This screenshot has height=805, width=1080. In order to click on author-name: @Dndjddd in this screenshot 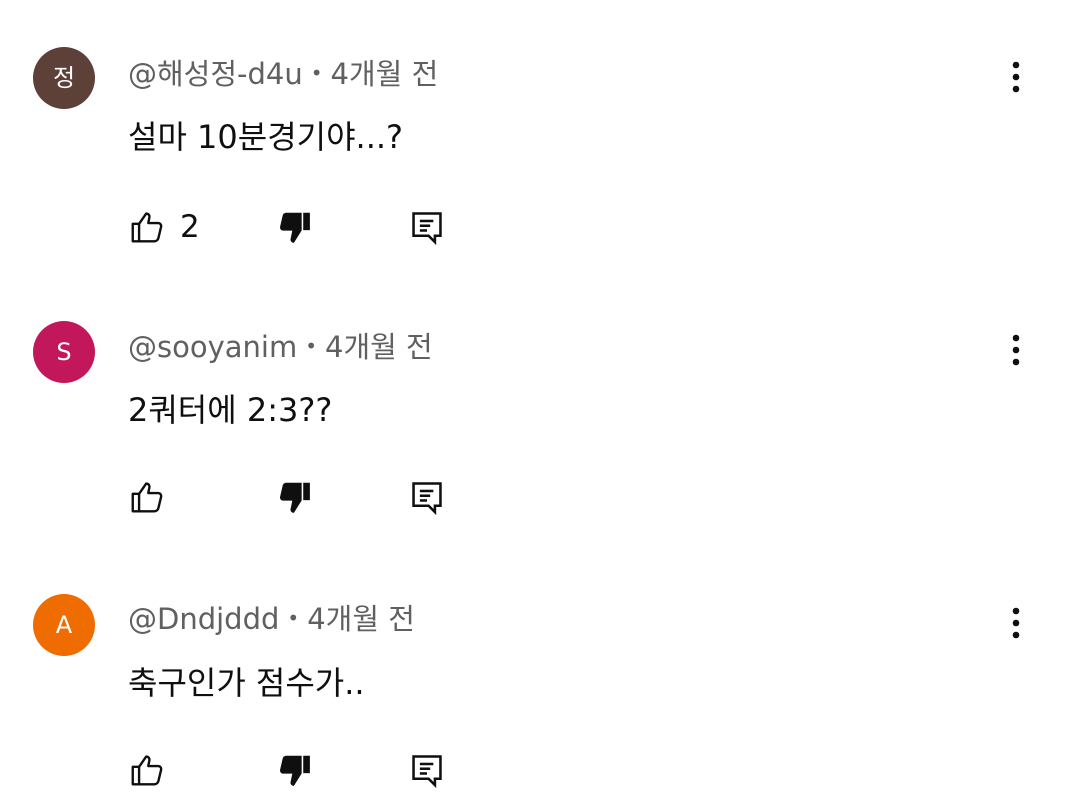, I will do `click(203, 619)`.